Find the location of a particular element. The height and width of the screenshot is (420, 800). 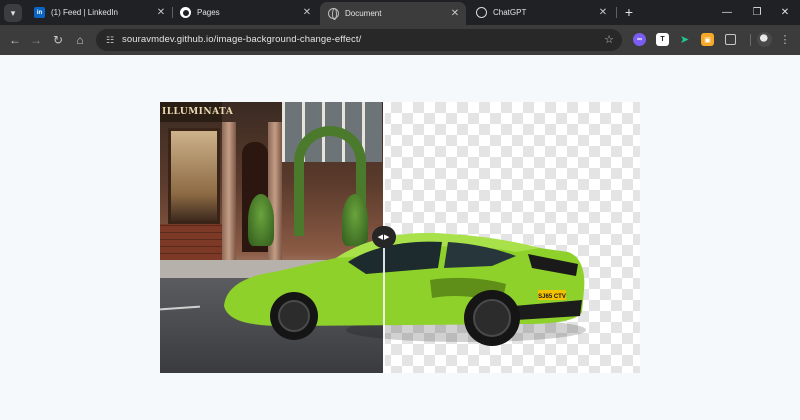

back-button: ← is located at coordinates (15, 40).